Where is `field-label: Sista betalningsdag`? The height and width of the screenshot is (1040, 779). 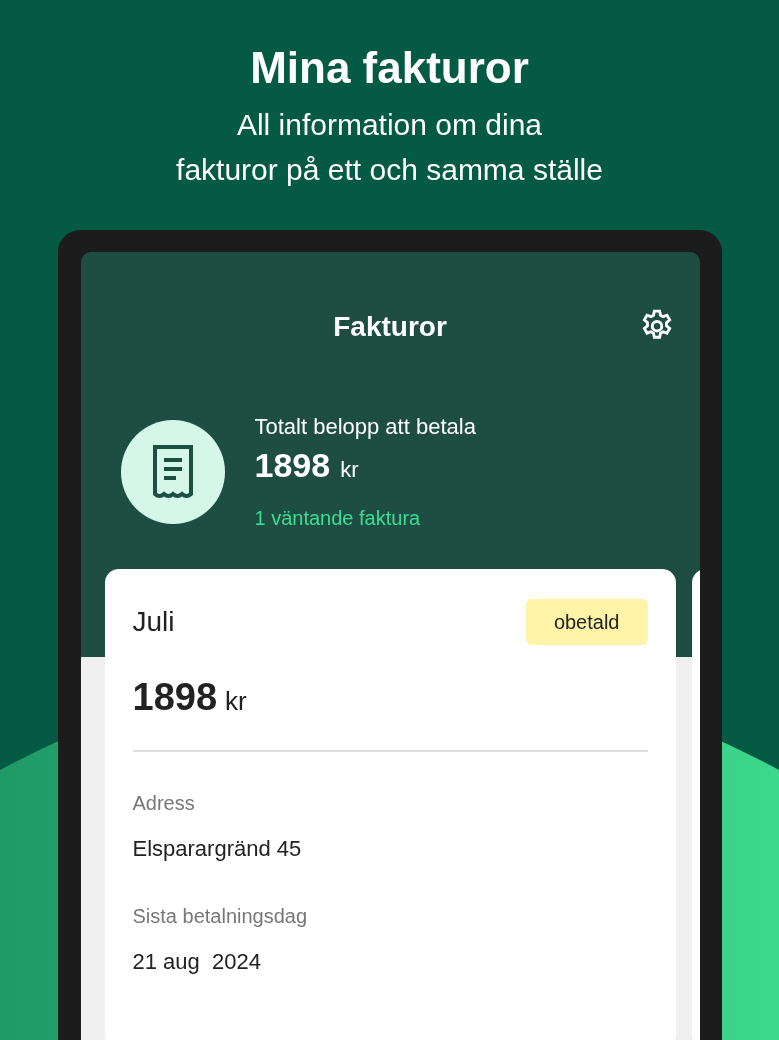 field-label: Sista betalningsdag is located at coordinates (220, 916).